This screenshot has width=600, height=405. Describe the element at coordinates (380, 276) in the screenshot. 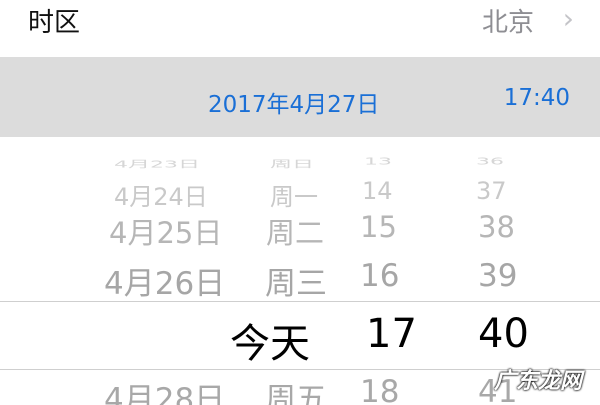

I see `picker-hour: 16` at that location.